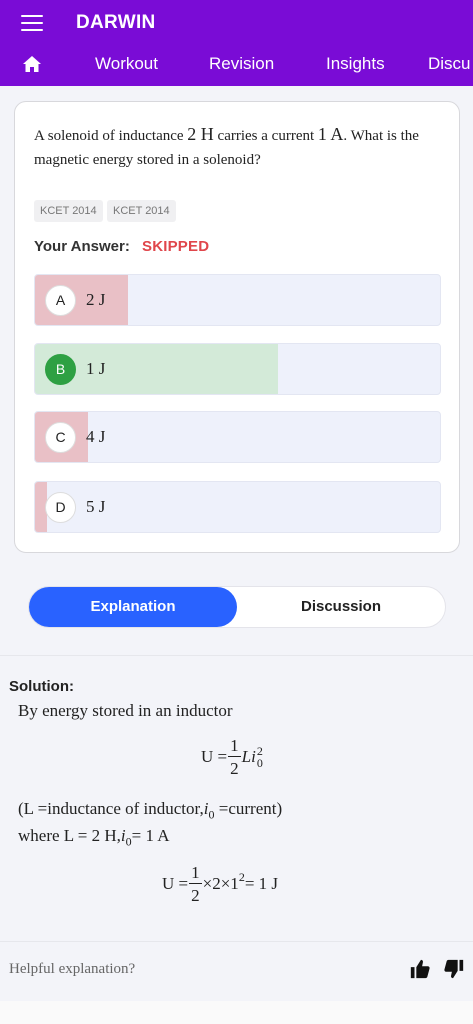  I want to click on tab-discussion: Discussion, so click(341, 607).